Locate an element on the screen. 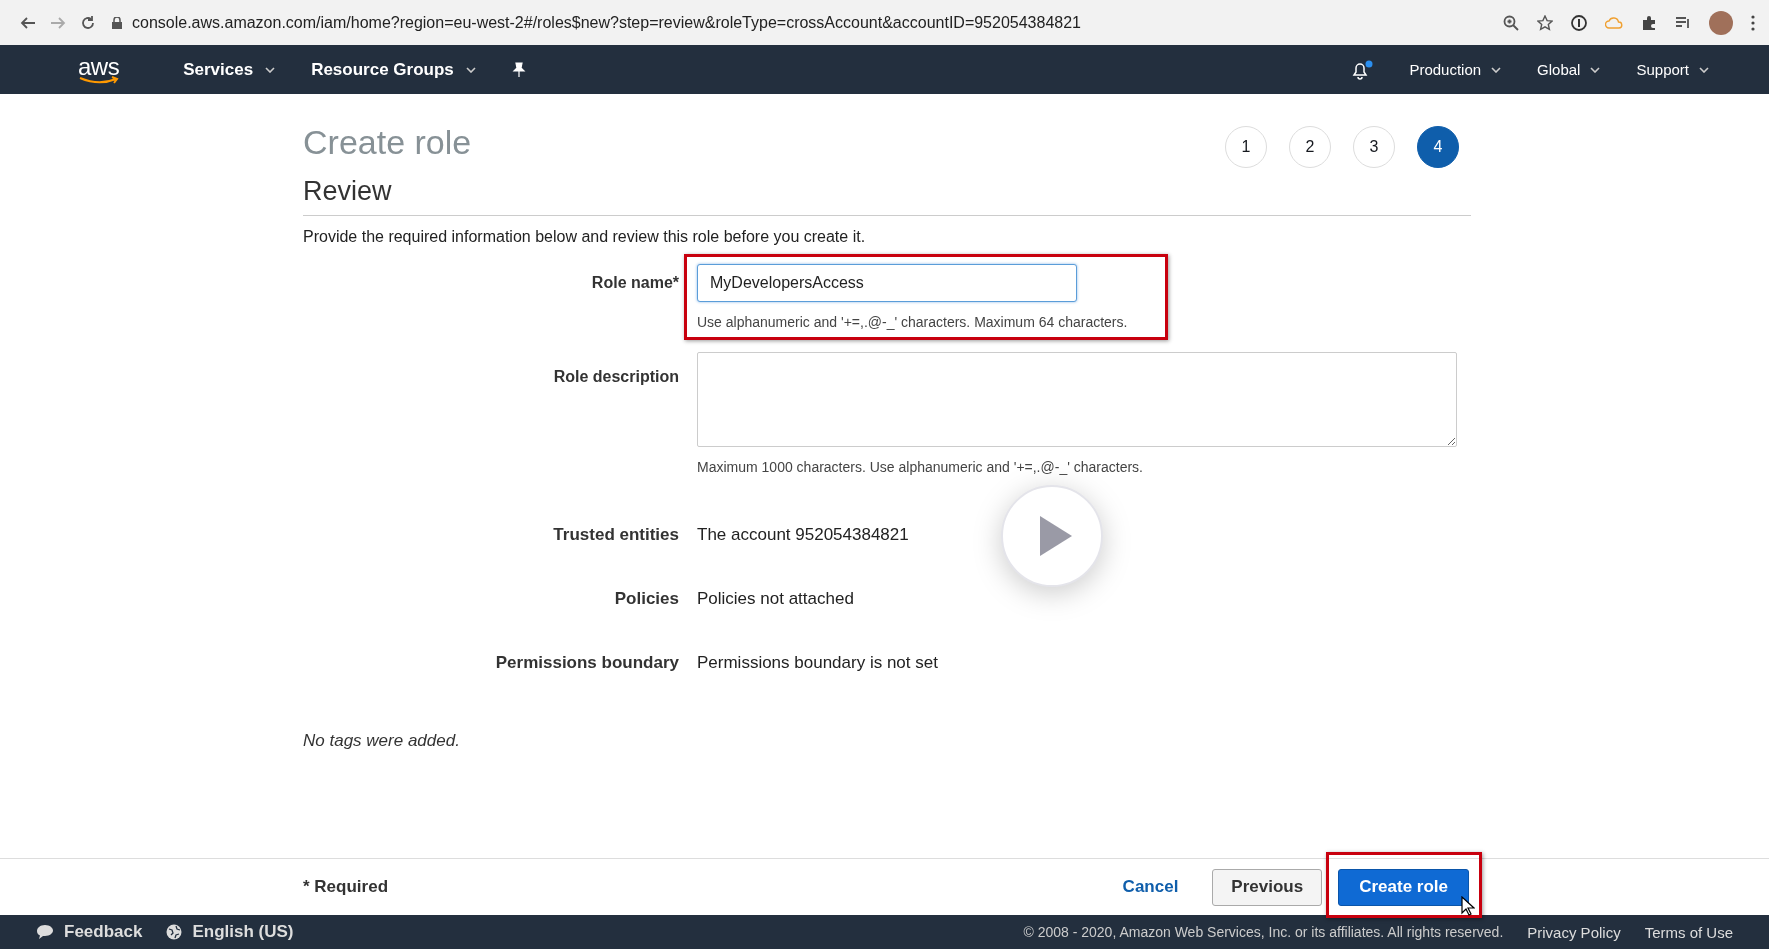  step-indicator: 4 is located at coordinates (1438, 147).